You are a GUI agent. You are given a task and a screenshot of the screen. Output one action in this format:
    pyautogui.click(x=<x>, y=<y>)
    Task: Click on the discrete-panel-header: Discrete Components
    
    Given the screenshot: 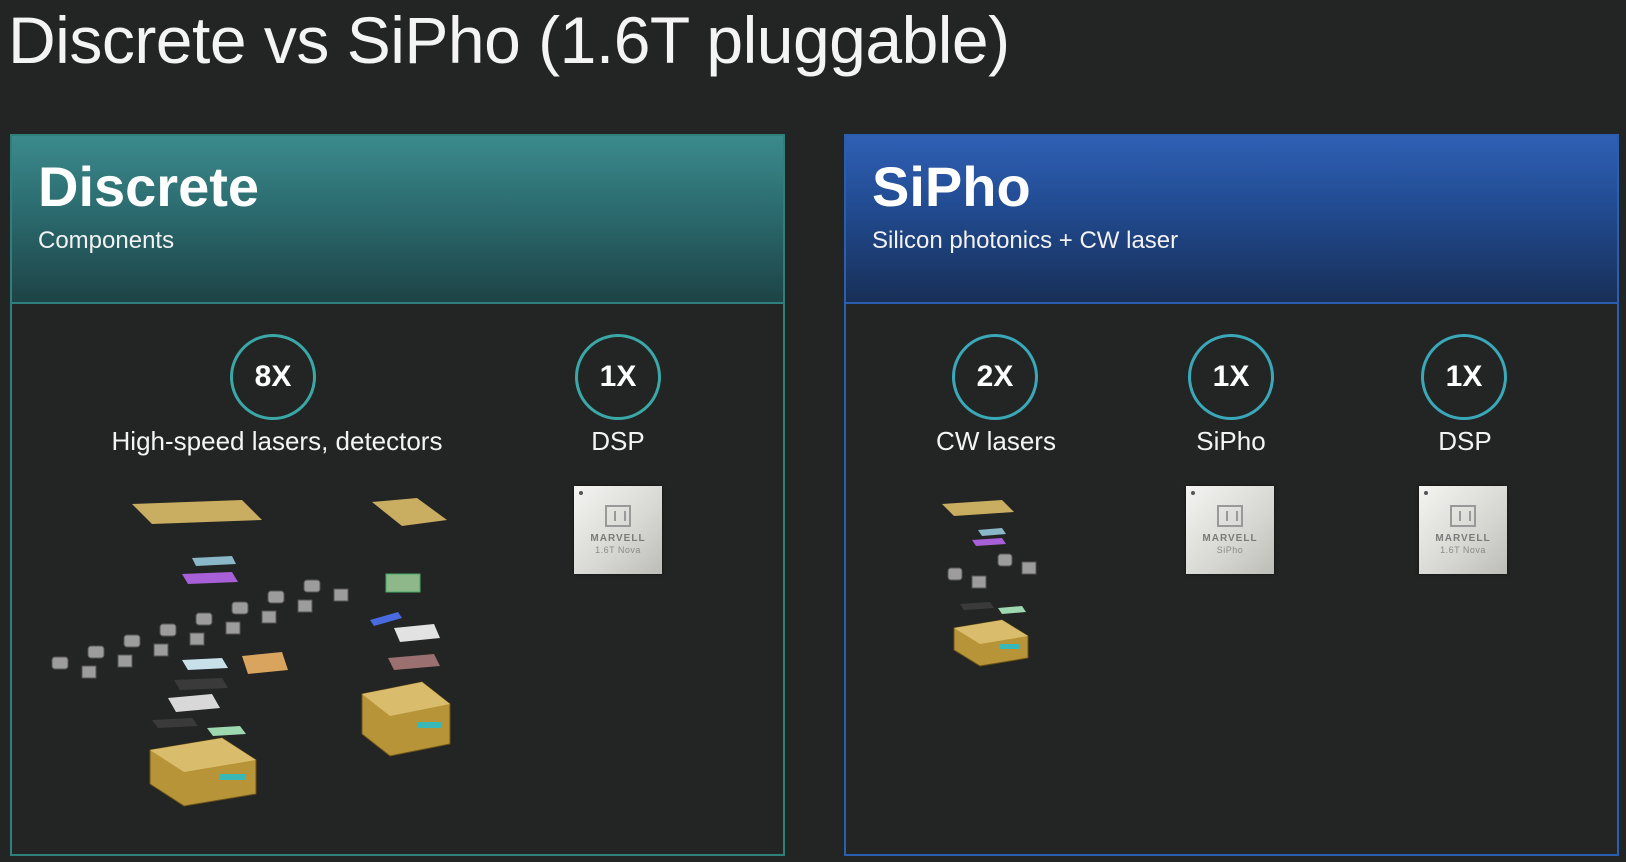 What is the action you would take?
    pyautogui.click(x=397, y=220)
    